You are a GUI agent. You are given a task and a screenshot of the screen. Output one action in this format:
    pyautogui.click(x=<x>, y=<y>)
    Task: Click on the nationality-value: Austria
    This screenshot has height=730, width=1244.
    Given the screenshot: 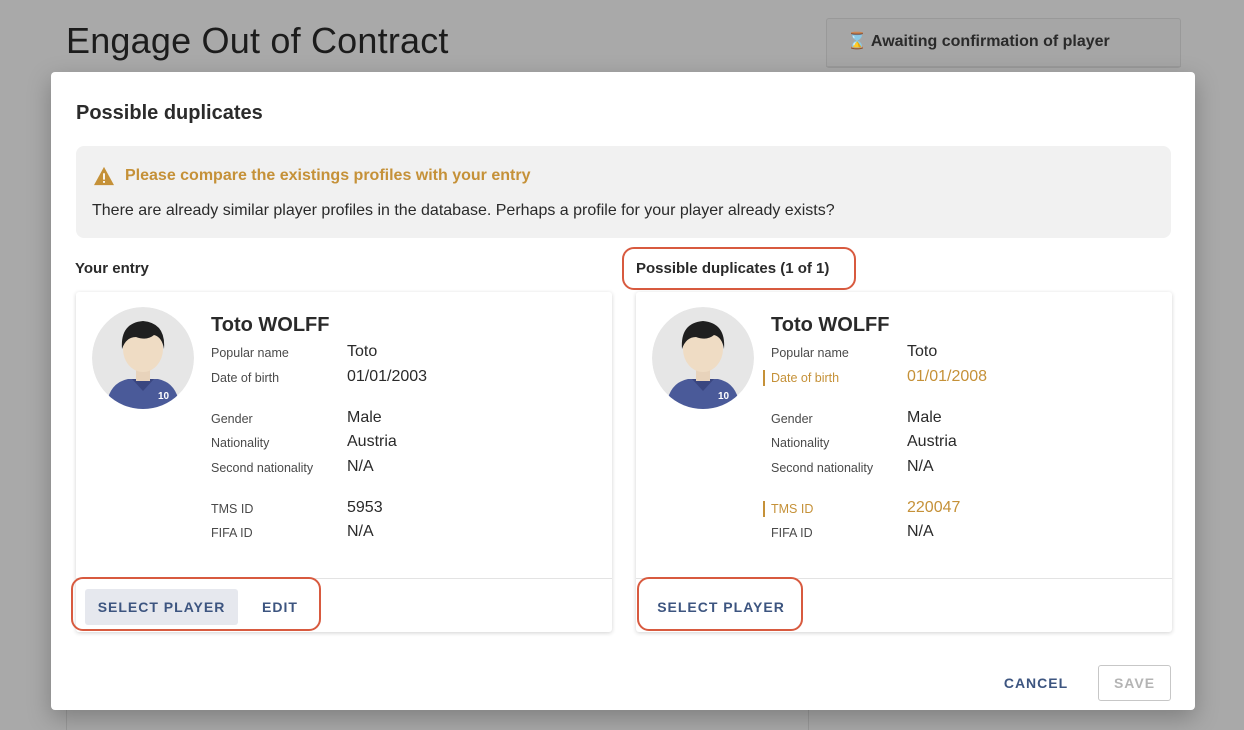 What is the action you would take?
    pyautogui.click(x=372, y=441)
    